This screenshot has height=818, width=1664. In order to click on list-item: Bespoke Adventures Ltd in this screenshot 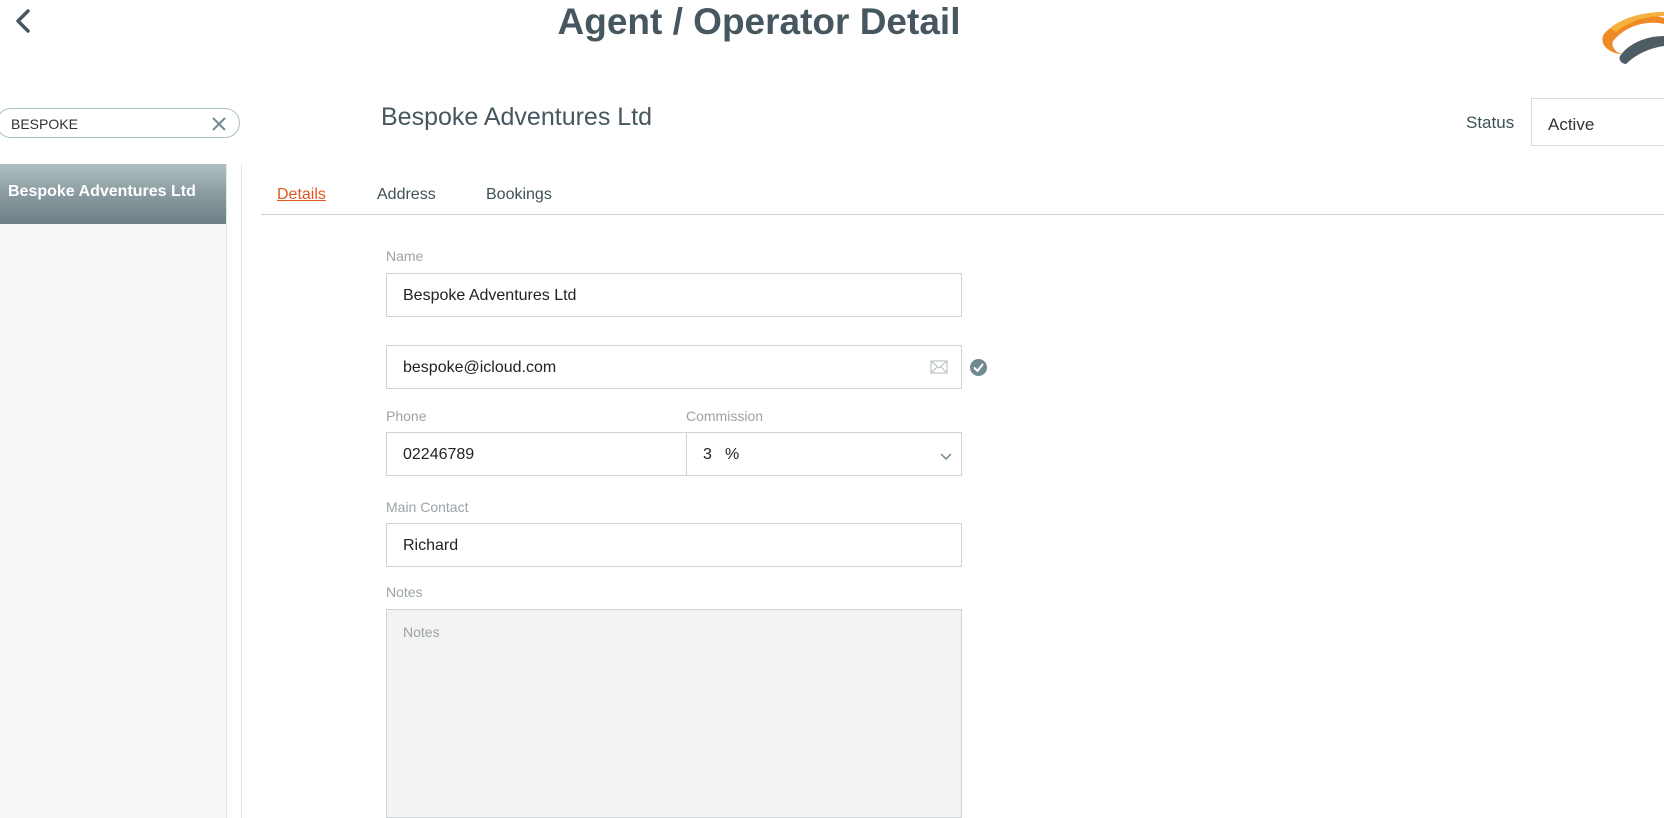, I will do `click(113, 194)`.